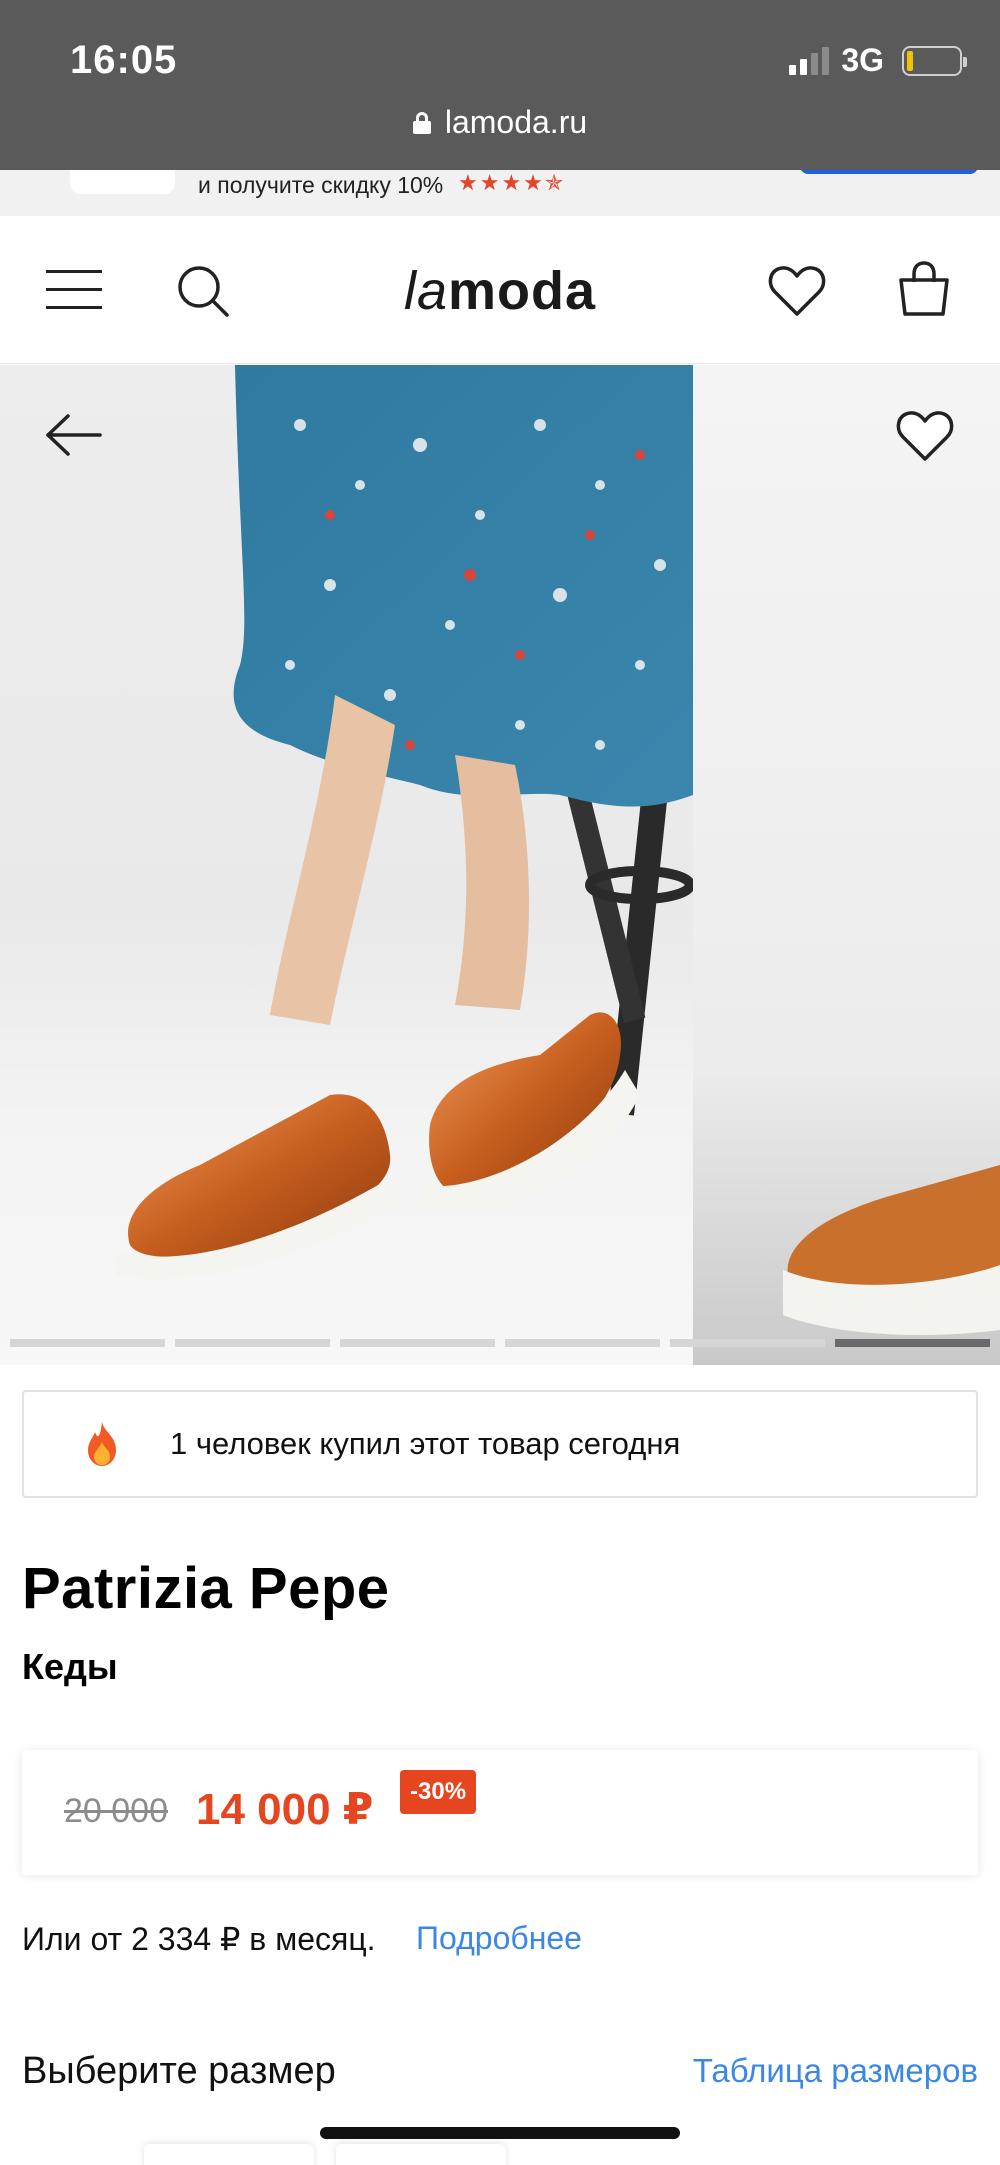 The width and height of the screenshot is (1000, 2165). Describe the element at coordinates (925, 436) in the screenshot. I see `add-to-favorites-icon` at that location.